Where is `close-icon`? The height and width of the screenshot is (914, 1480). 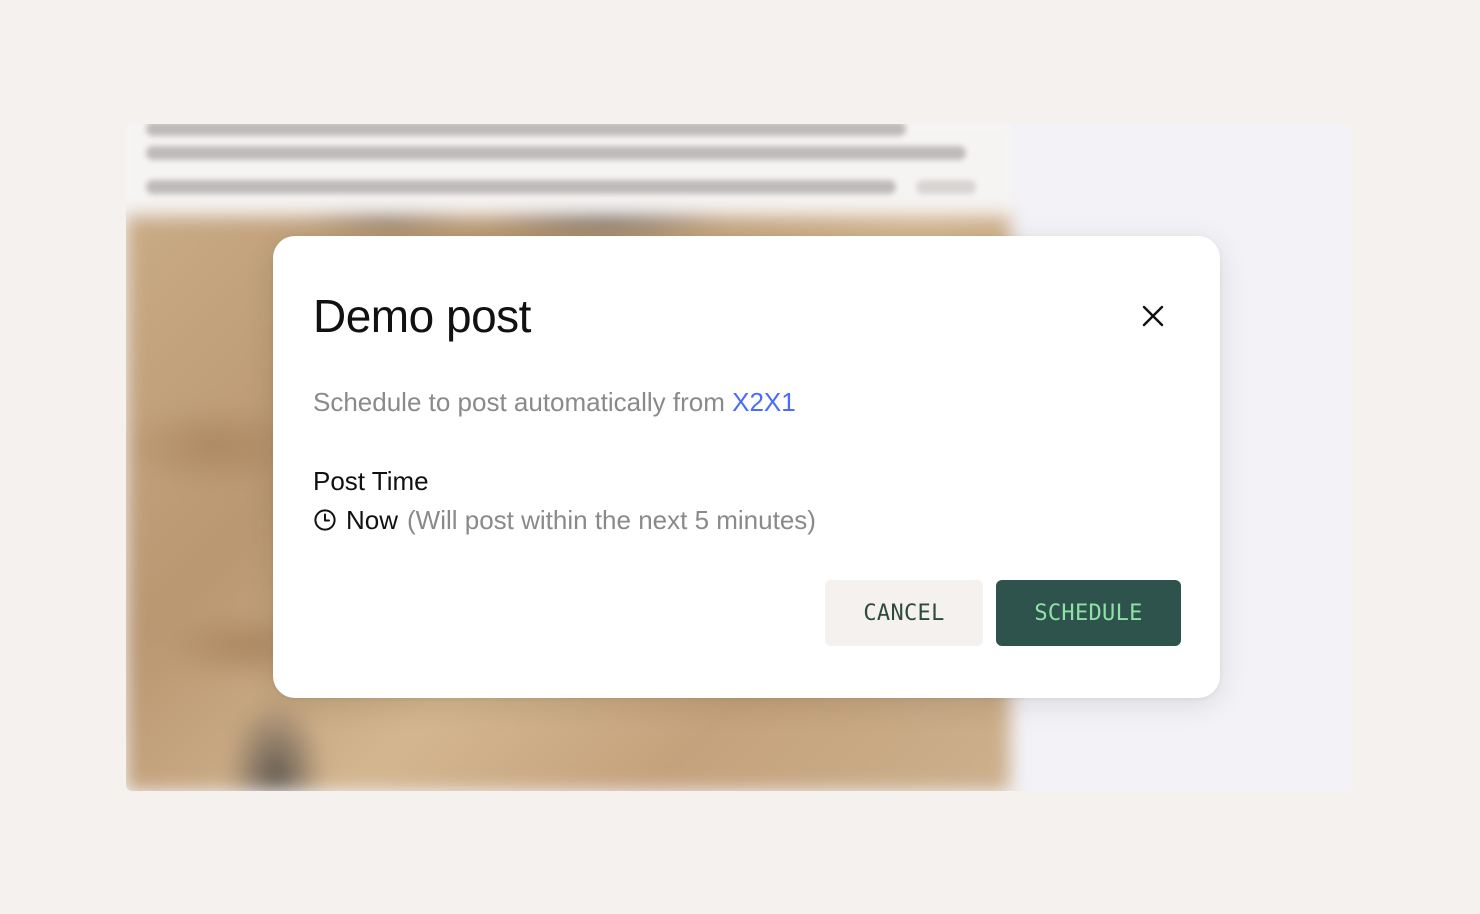 close-icon is located at coordinates (1153, 316).